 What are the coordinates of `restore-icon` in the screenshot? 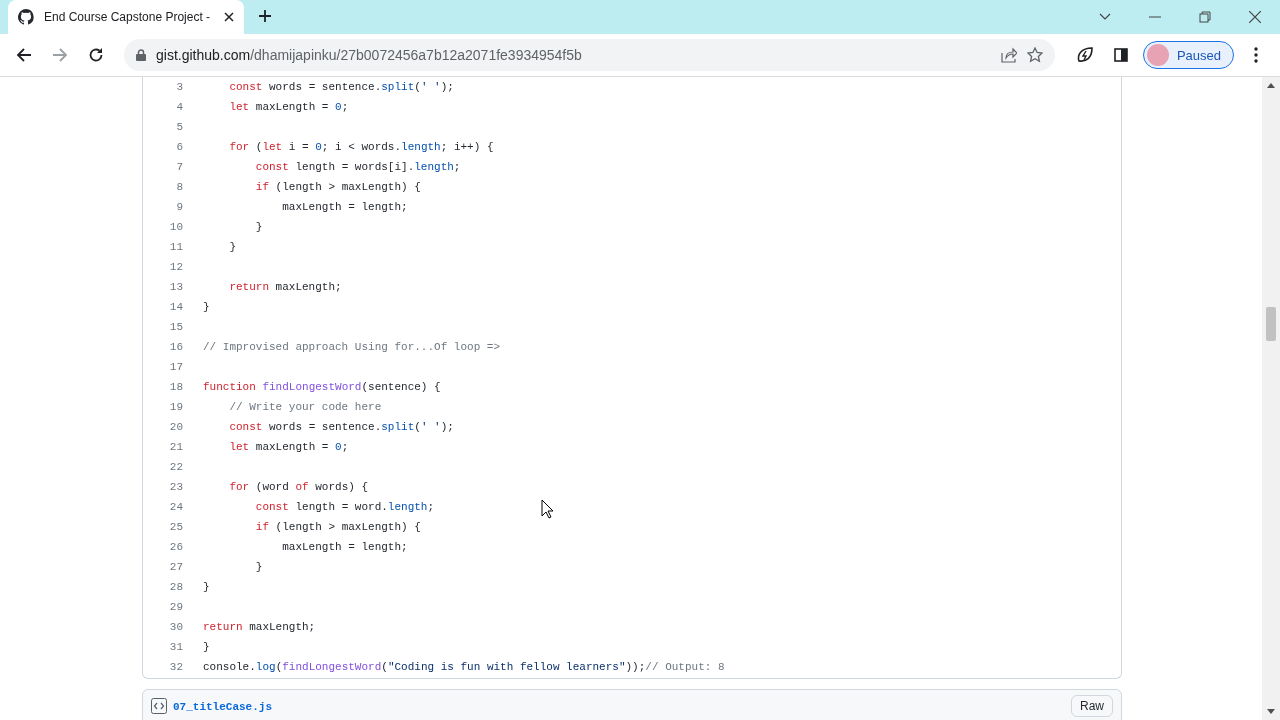 It's located at (1205, 17).